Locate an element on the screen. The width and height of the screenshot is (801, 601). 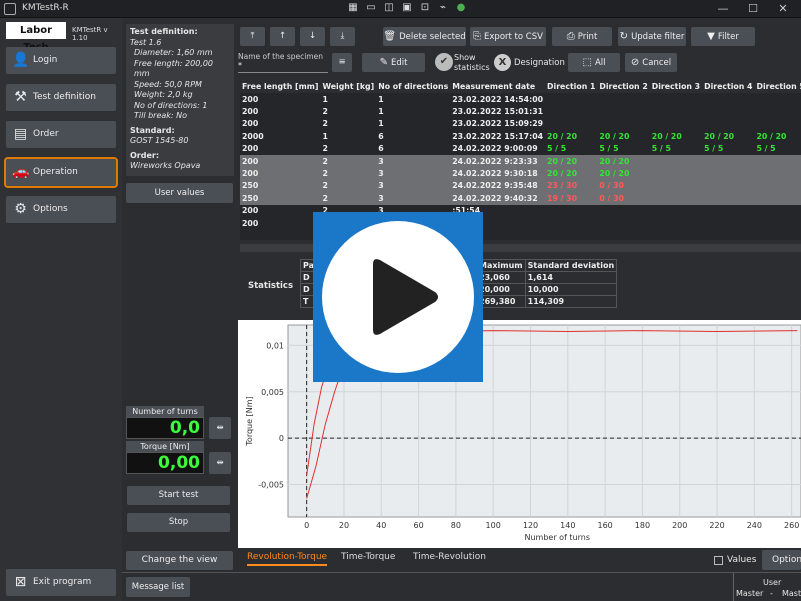
table-row: 2002123.02.2022 15:01:3157 / 40 is located at coordinates (520, 111).